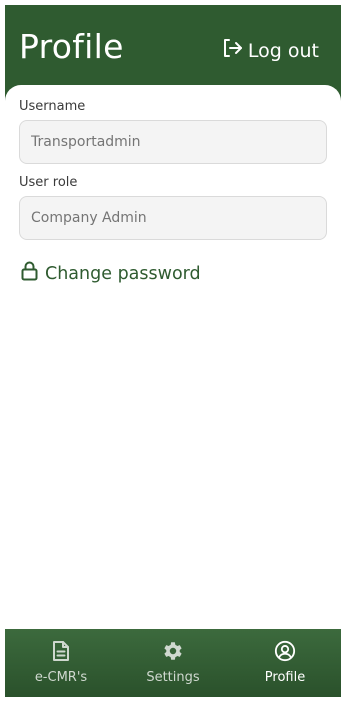  Describe the element at coordinates (71, 46) in the screenshot. I see `page-title: Profile` at that location.